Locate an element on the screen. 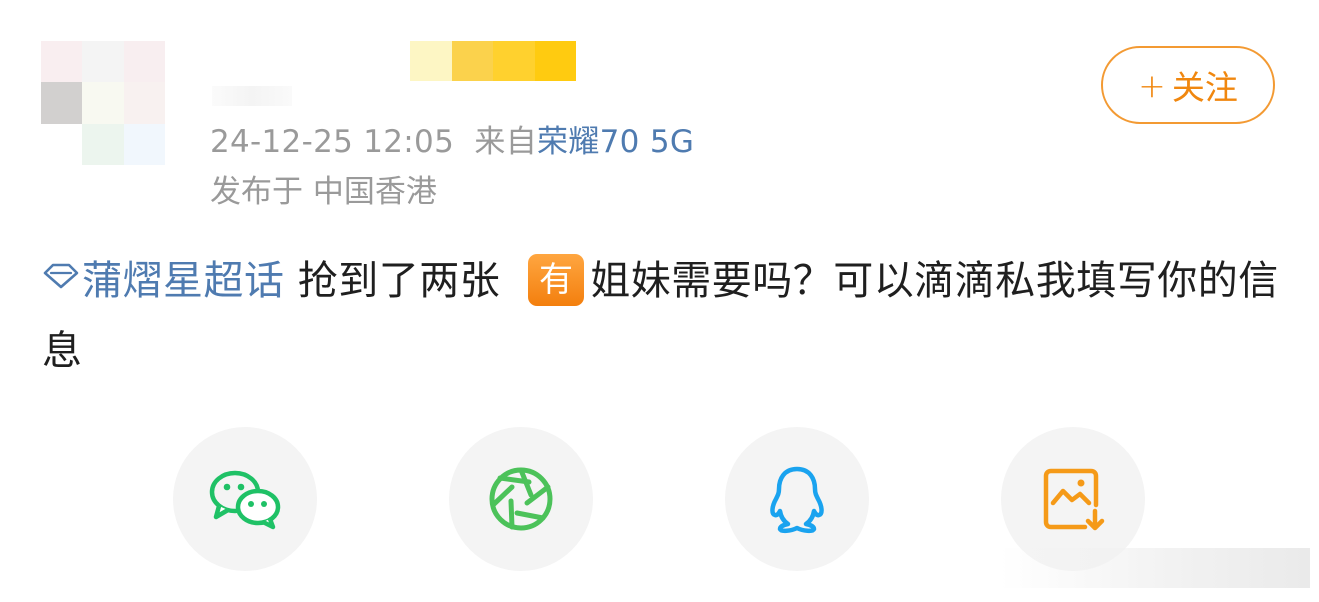  post-text-part1: 抢到了两张 is located at coordinates (392, 281).